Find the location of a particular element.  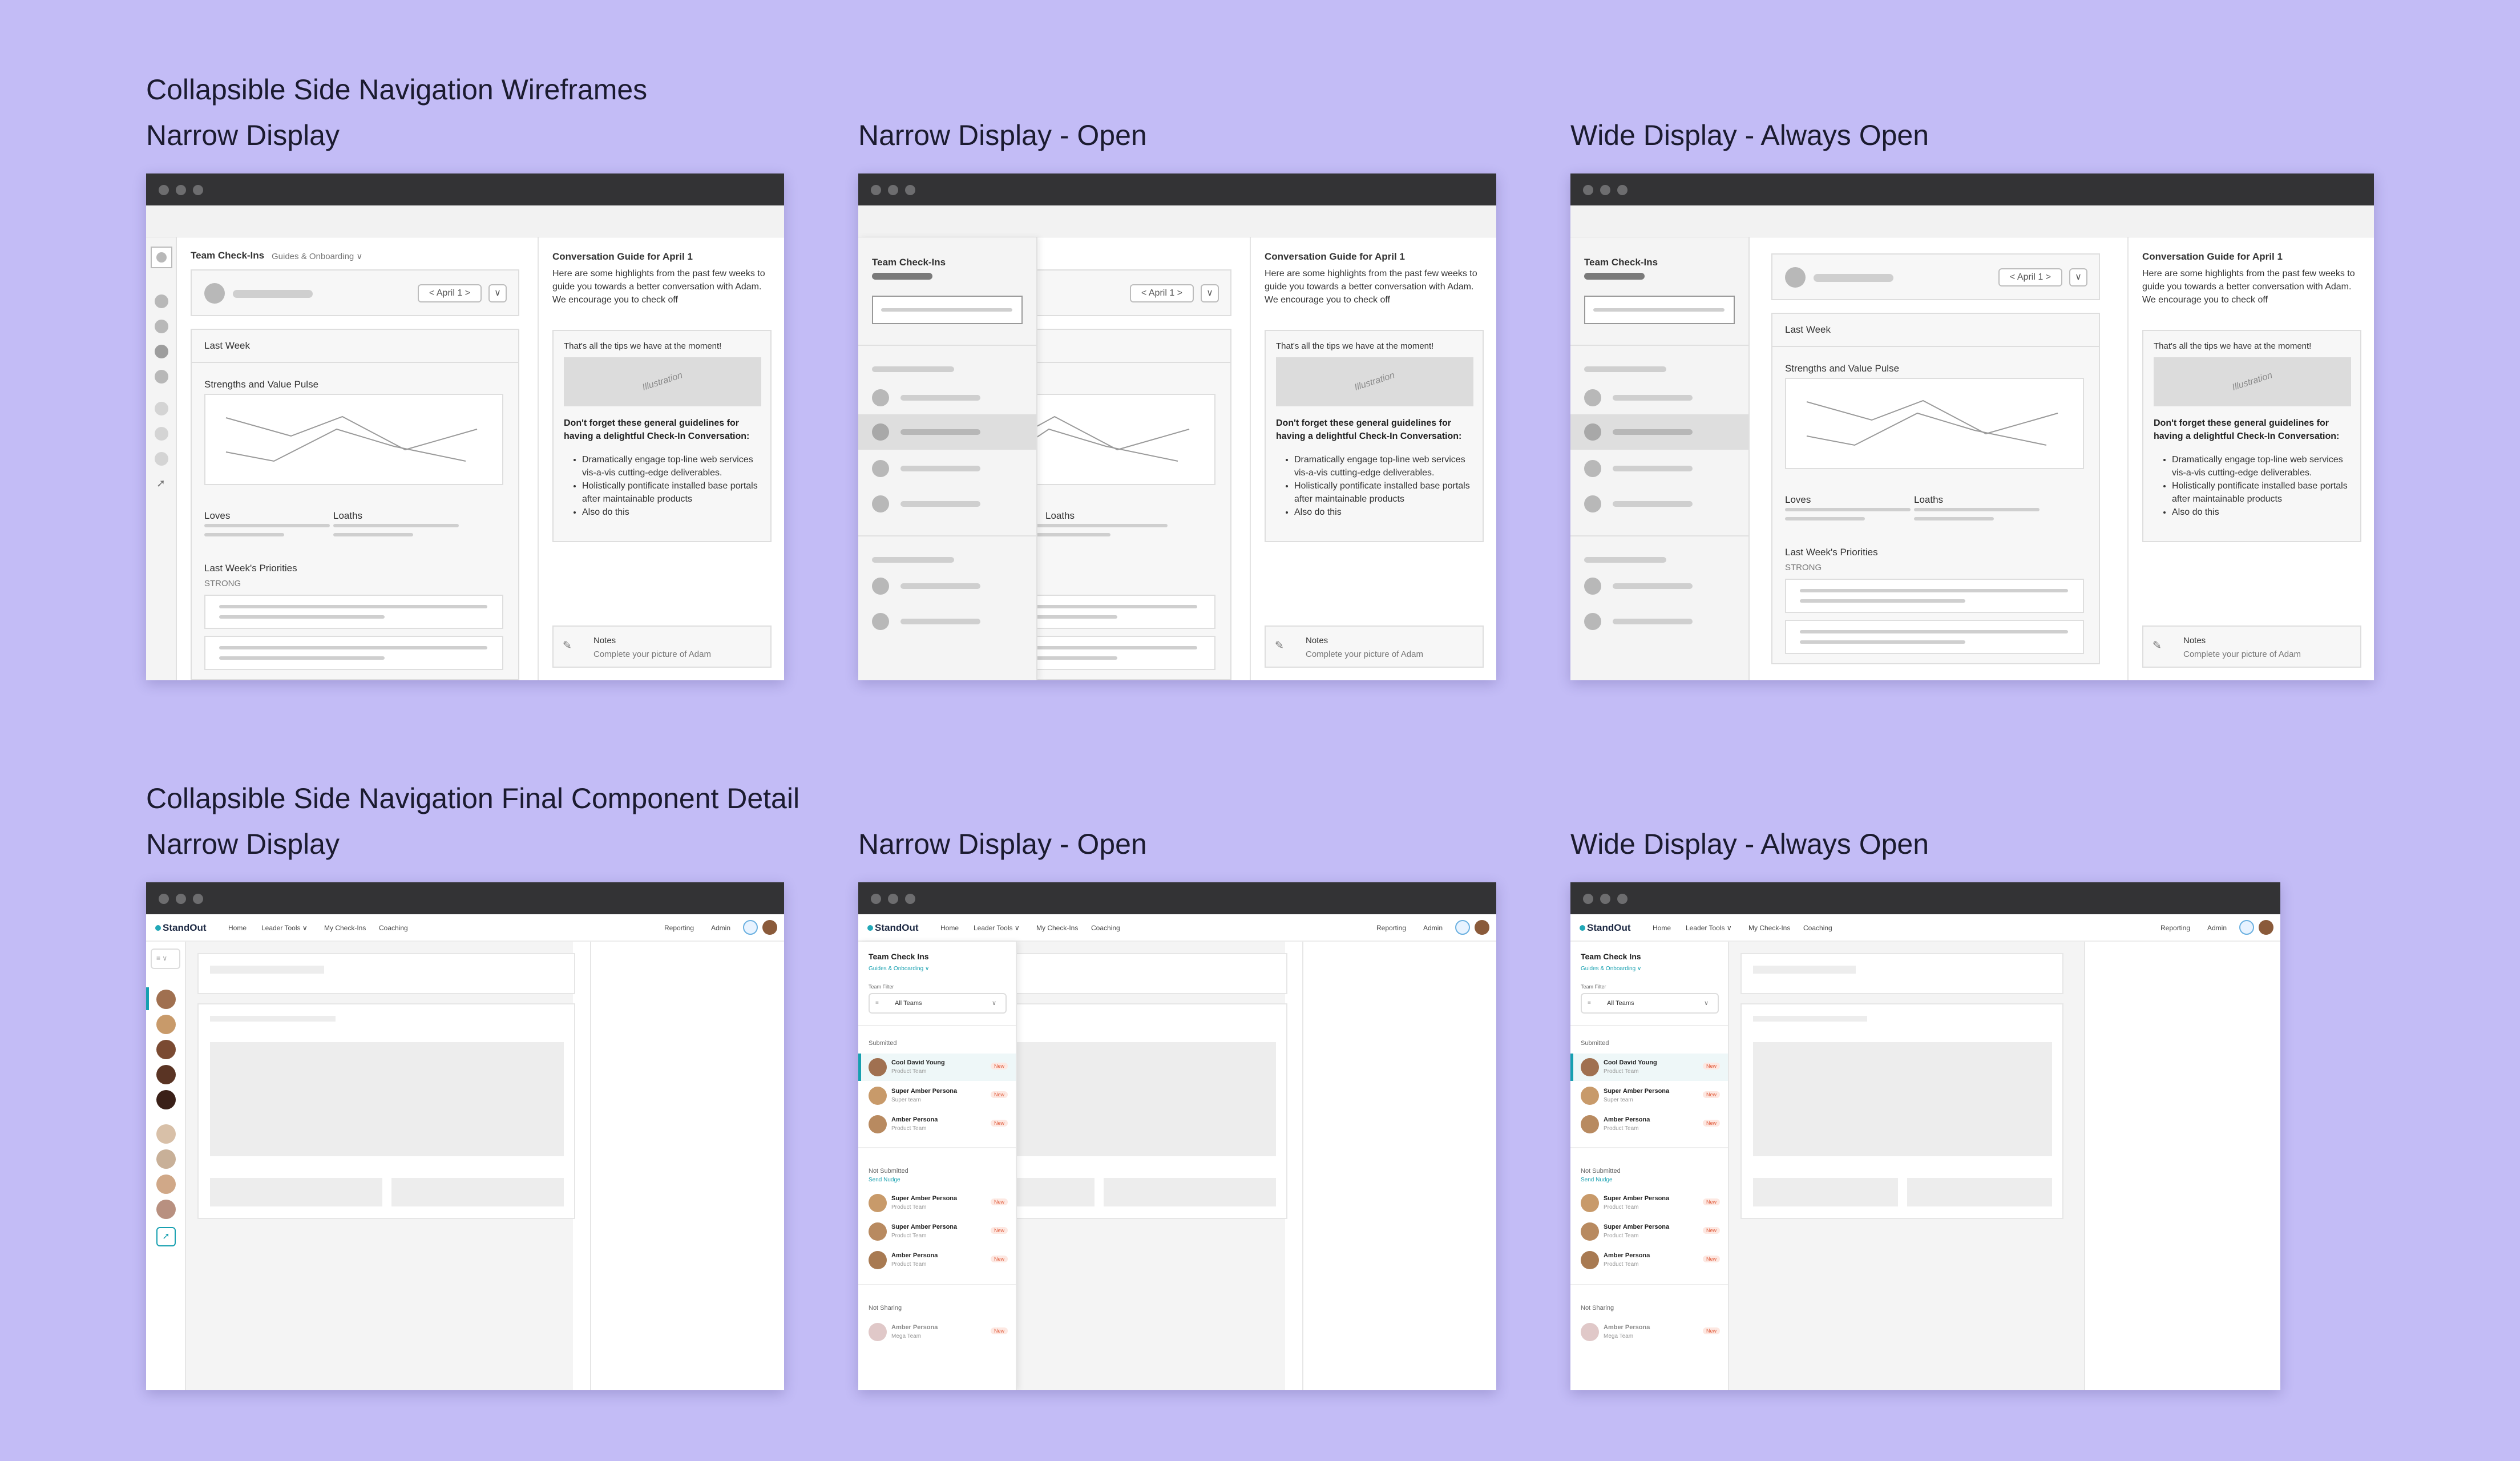

team-filter-collapsed: ≡ ∨ is located at coordinates (165, 959).